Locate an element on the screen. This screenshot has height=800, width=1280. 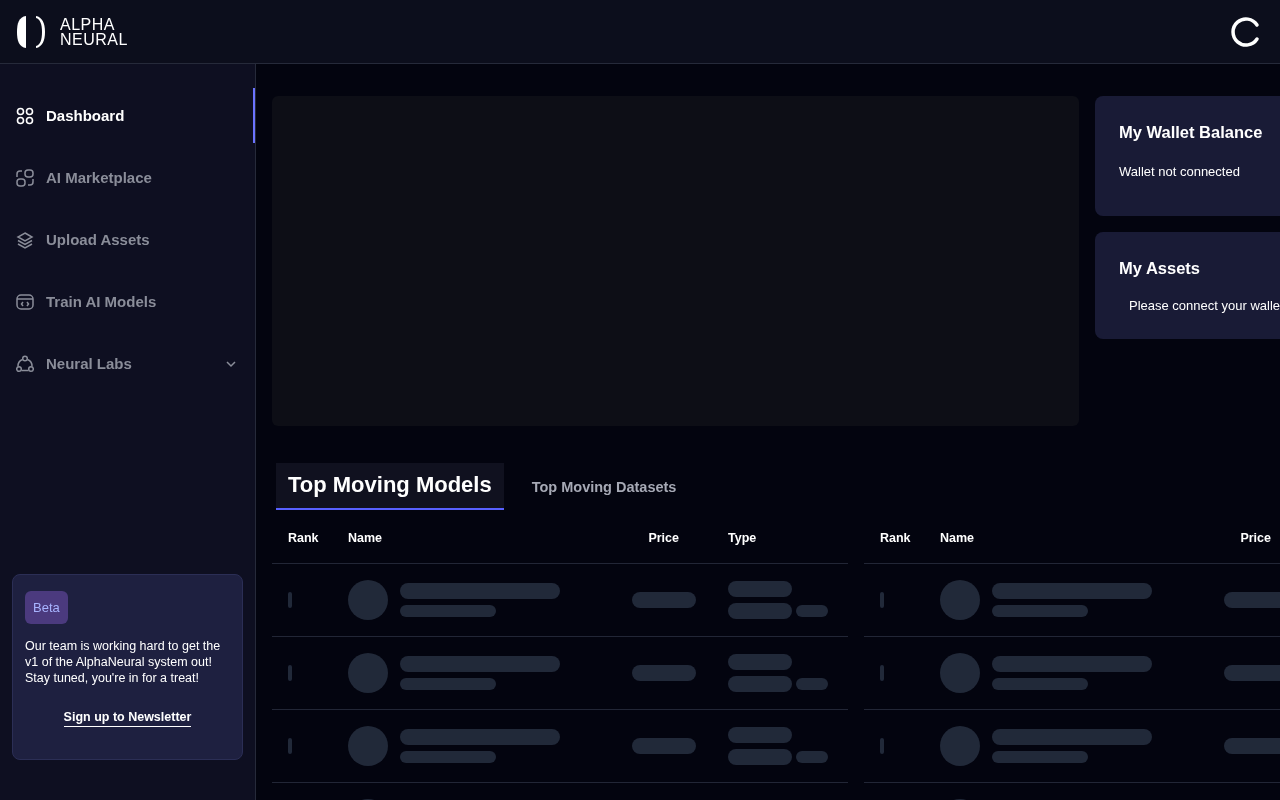
logo-icon is located at coordinates (31, 31).